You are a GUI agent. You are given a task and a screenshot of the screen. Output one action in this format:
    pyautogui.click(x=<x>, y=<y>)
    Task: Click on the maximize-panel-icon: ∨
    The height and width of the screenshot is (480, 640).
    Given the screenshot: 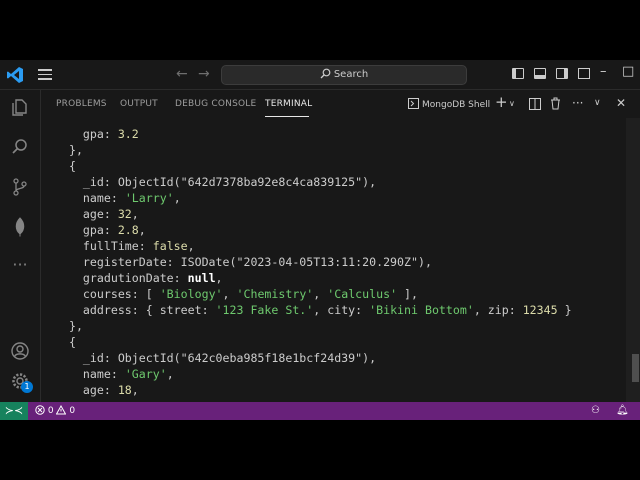 What is the action you would take?
    pyautogui.click(x=597, y=103)
    